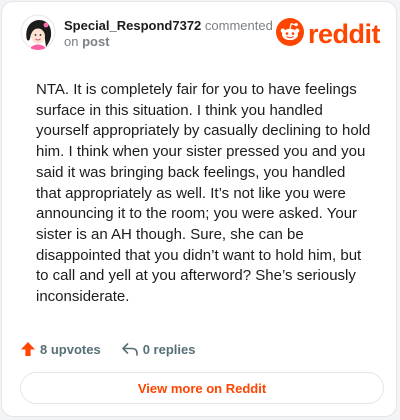 The width and height of the screenshot is (400, 420). Describe the element at coordinates (344, 34) in the screenshot. I see `reddit-wordmark: reddit` at that location.